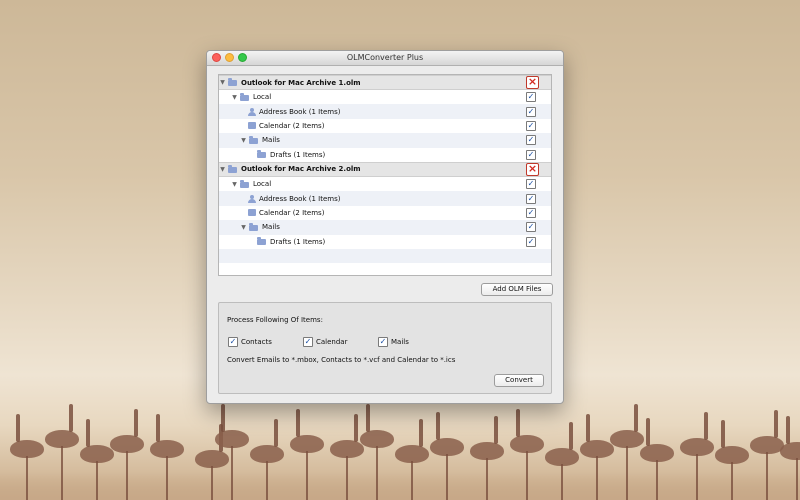 The image size is (800, 500). What do you see at coordinates (242, 57) in the screenshot?
I see `zoom-window-button` at bounding box center [242, 57].